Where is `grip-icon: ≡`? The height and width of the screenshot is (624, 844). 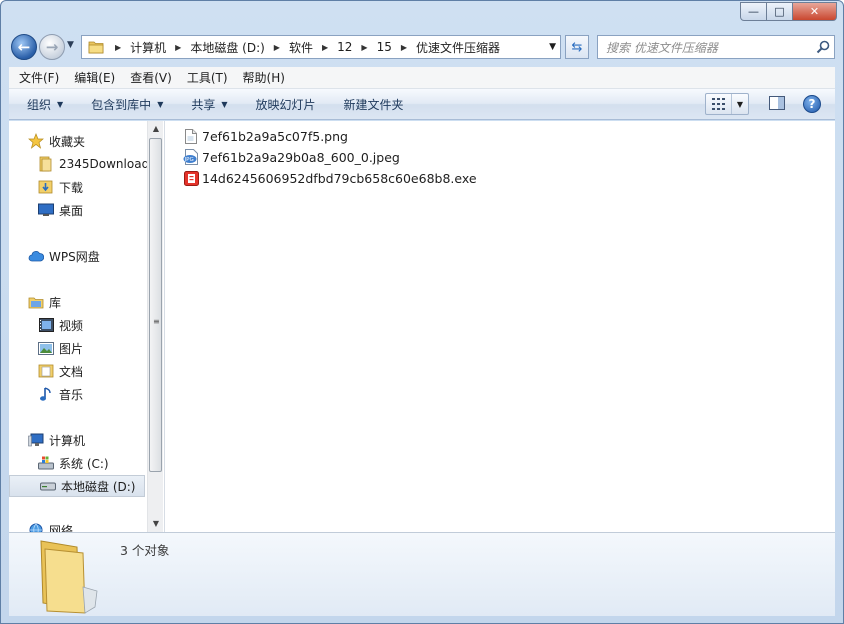
grip-icon: ≡ is located at coordinates (156, 321).